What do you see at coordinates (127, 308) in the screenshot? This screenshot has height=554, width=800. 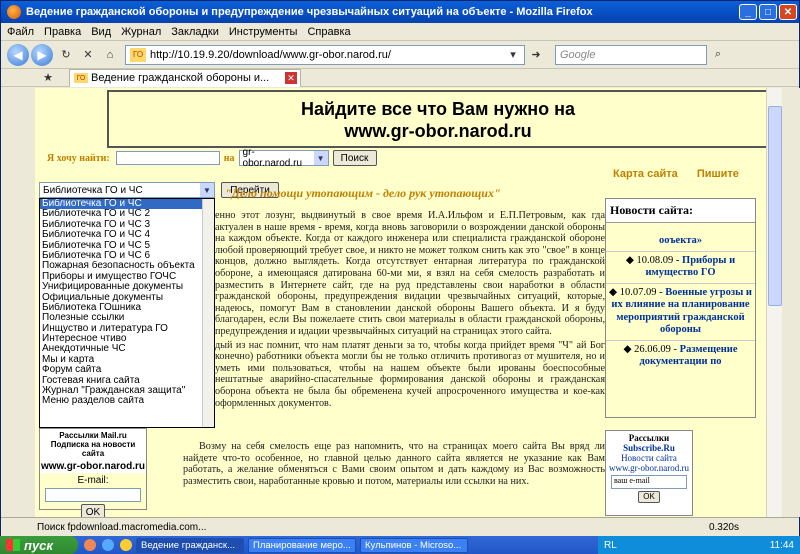 I see `list-item: Библиотека ГОшника` at bounding box center [127, 308].